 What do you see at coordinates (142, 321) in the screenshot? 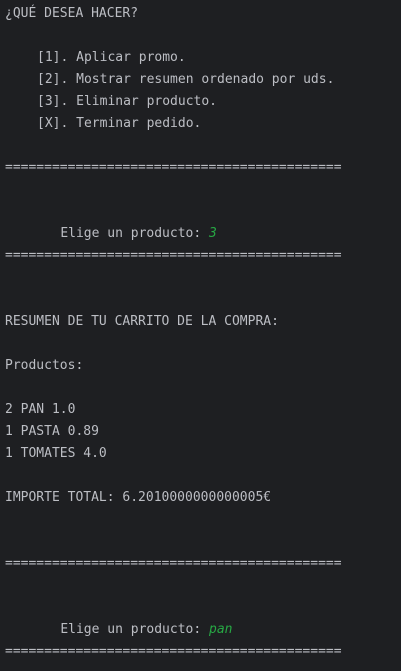
I see `summary-title: RESUMEN DE TU CARRITO DE LA COMPRA:` at bounding box center [142, 321].